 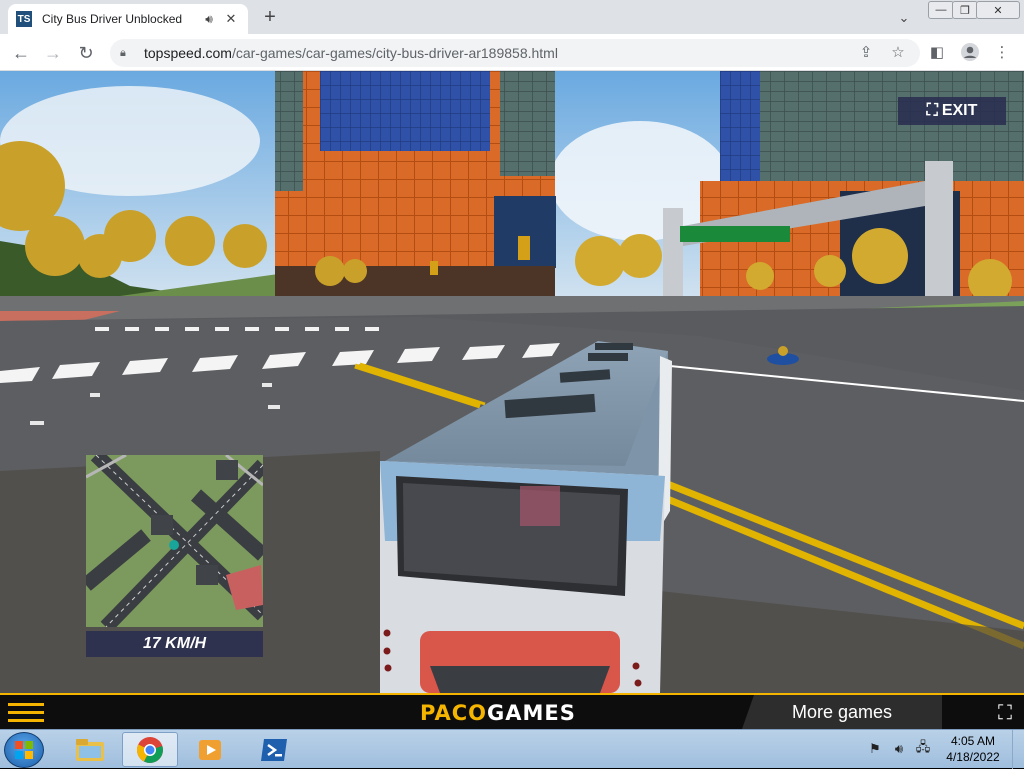 What do you see at coordinates (53, 53) in the screenshot?
I see `forward-arrow-icon: →` at bounding box center [53, 53].